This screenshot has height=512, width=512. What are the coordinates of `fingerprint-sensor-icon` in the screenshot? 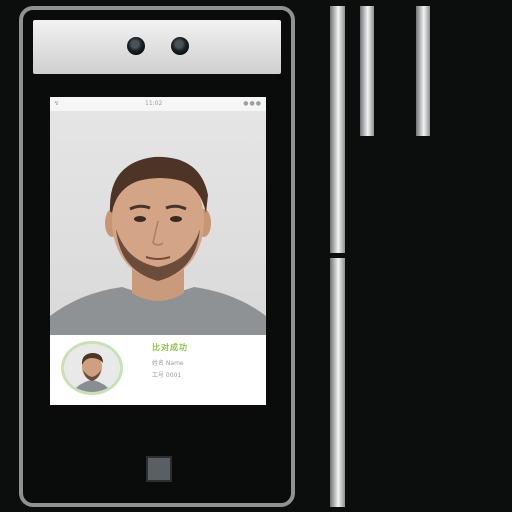 It's located at (159, 469).